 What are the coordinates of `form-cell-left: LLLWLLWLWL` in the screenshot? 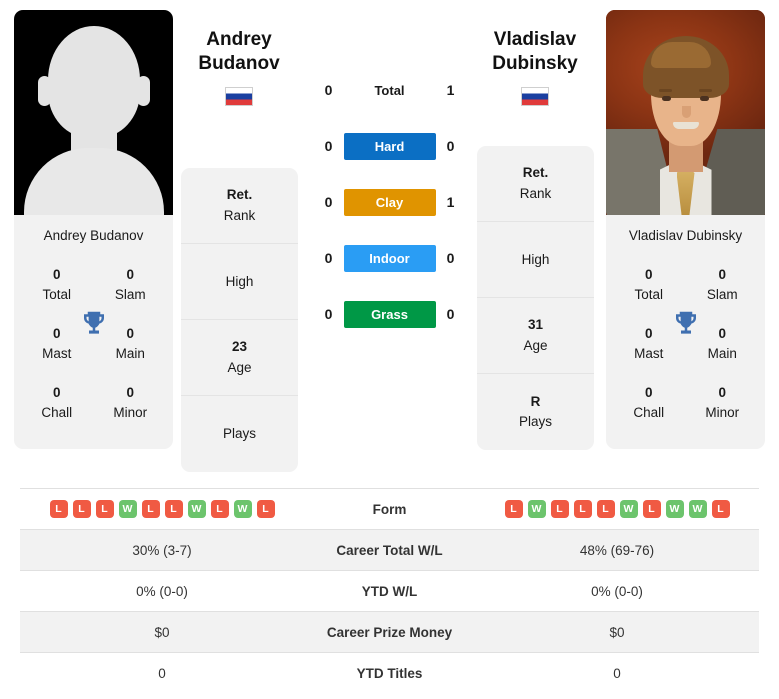 It's located at (162, 509).